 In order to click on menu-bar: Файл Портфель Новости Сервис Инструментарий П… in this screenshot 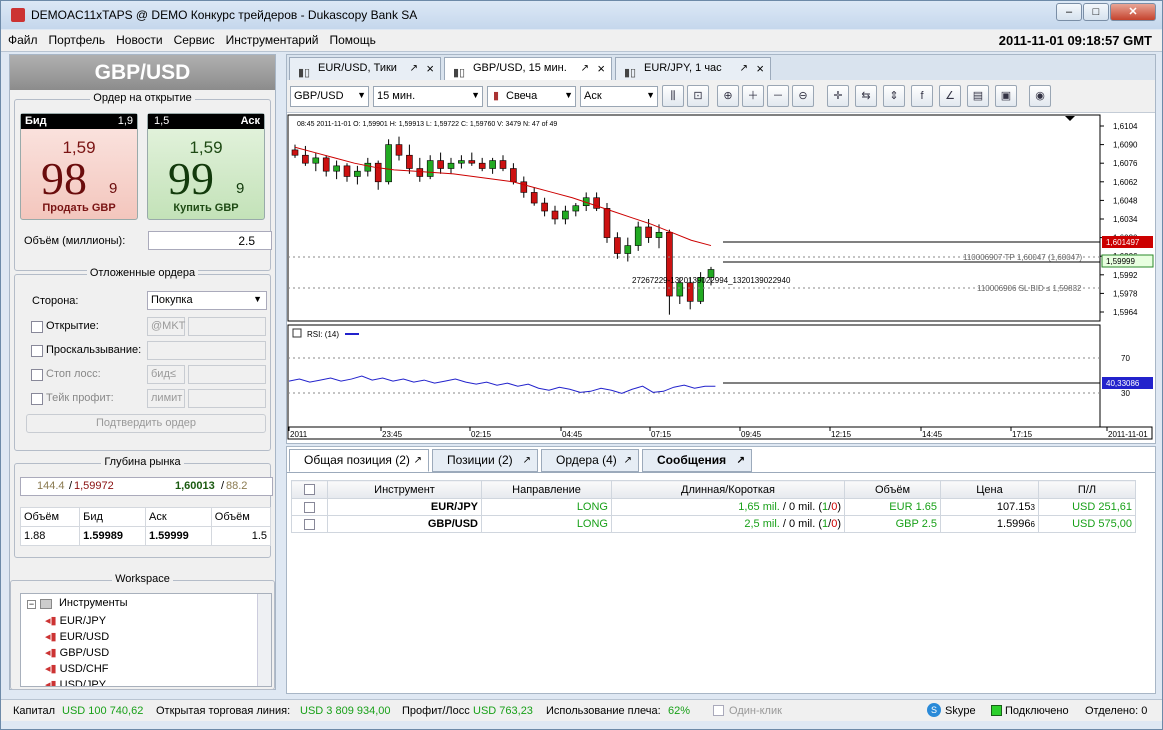, I will do `click(581, 41)`.